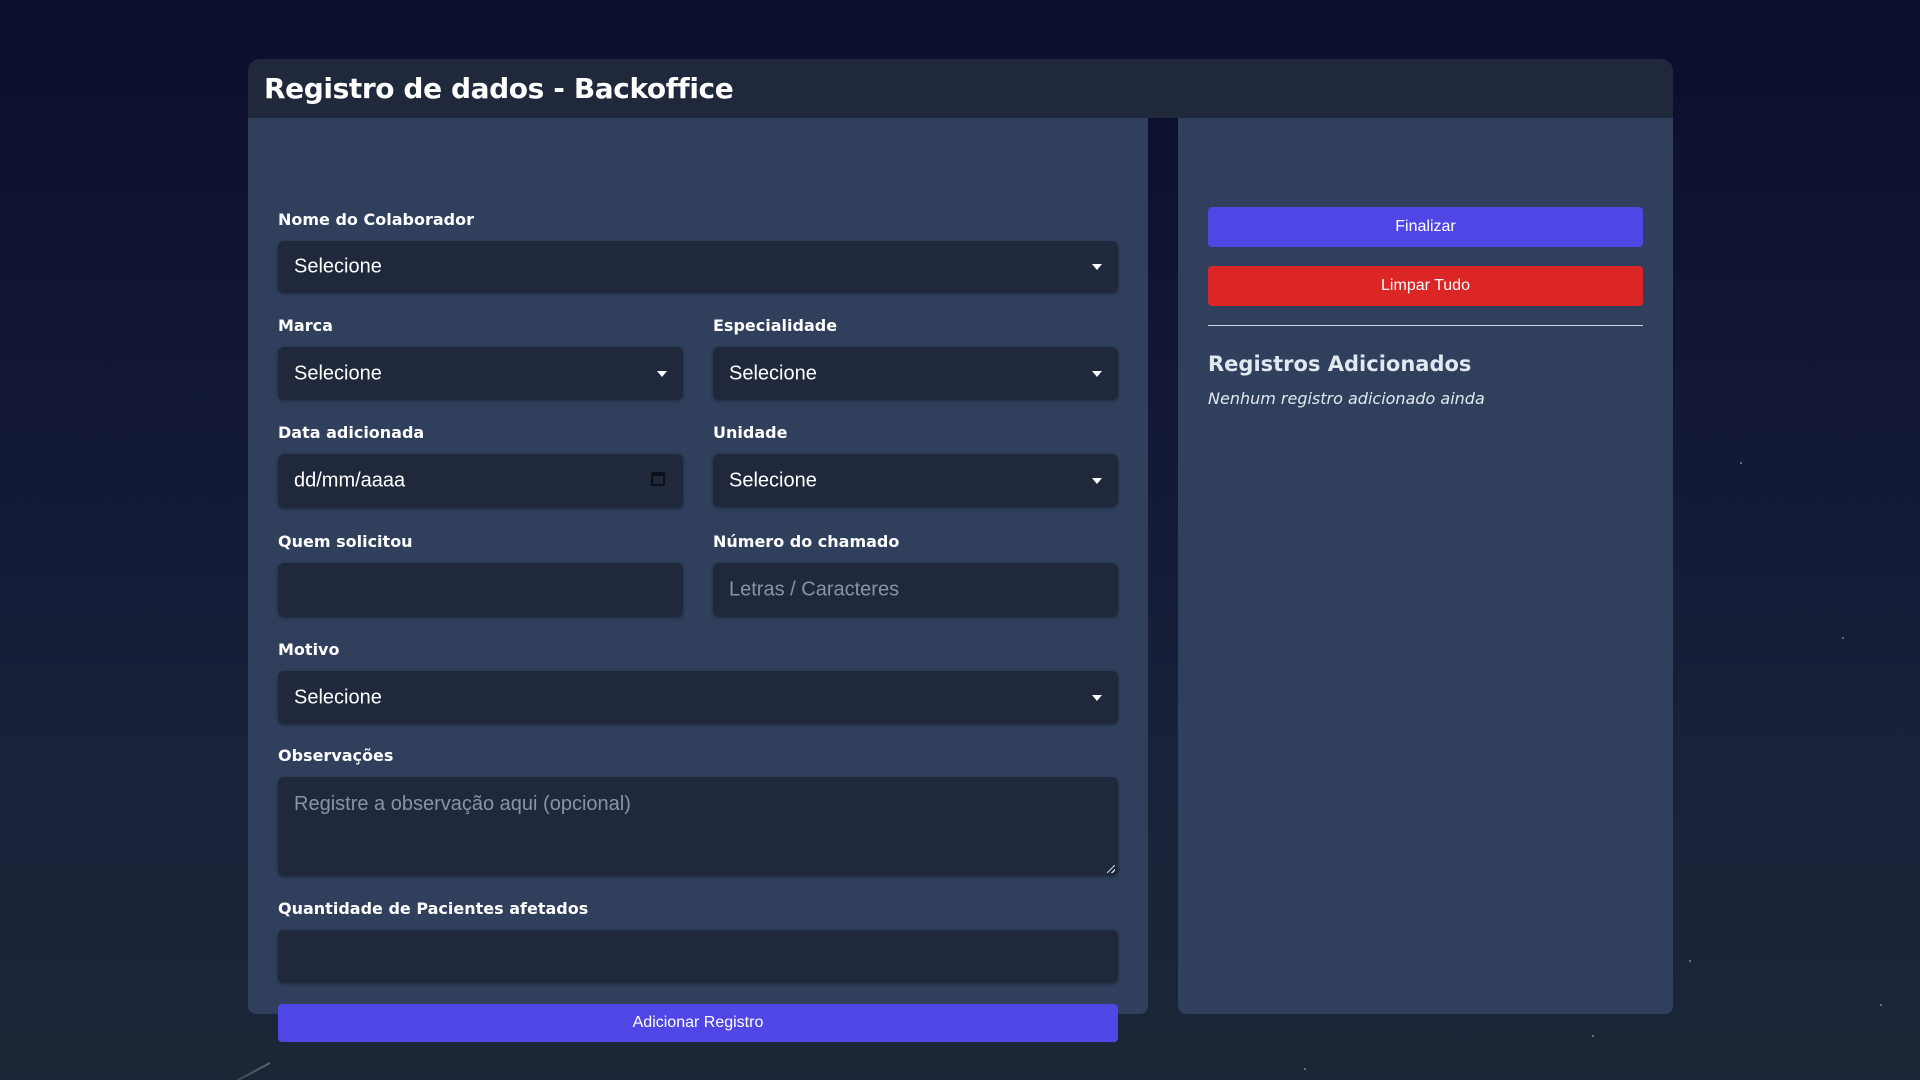  What do you see at coordinates (305, 325) in the screenshot?
I see `marca-label: Marca` at bounding box center [305, 325].